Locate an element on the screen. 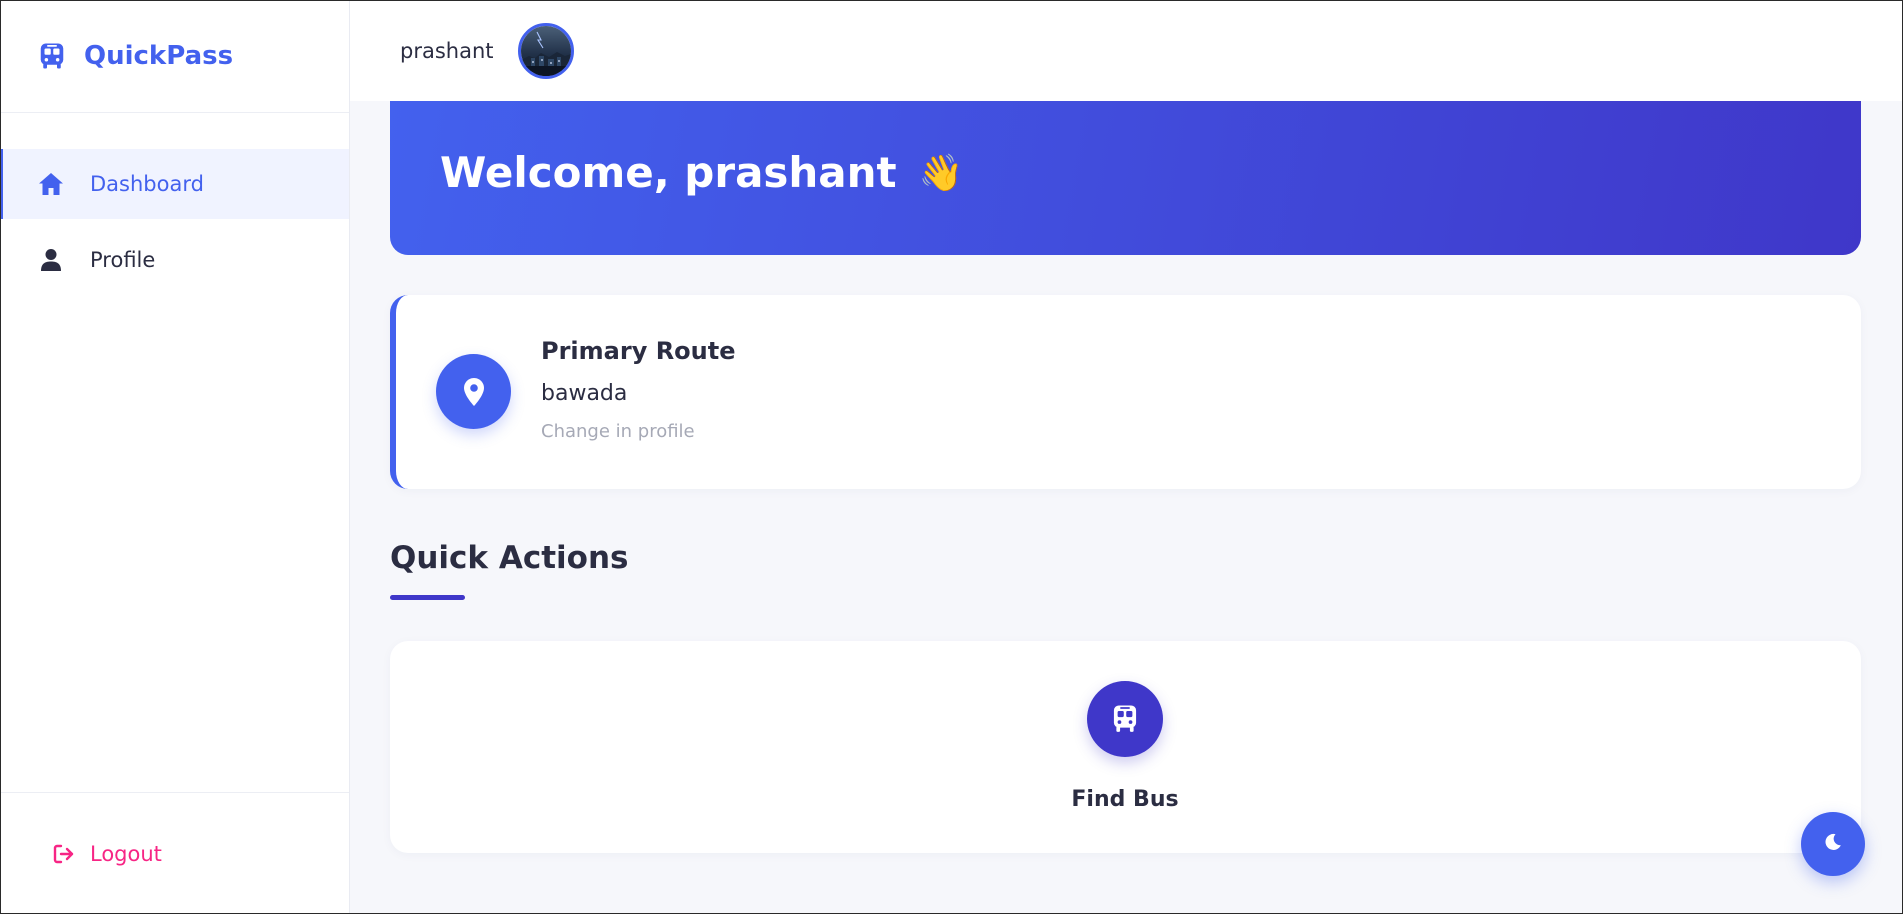 The height and width of the screenshot is (914, 1903). route-title: Primary Route is located at coordinates (638, 351).